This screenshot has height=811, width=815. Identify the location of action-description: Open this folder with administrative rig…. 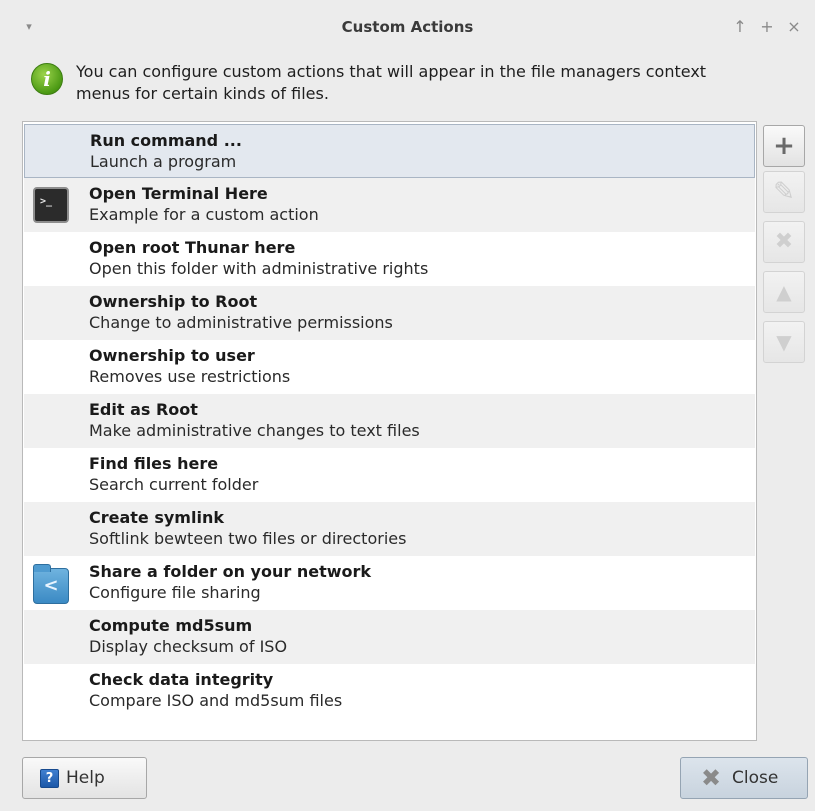
(259, 268).